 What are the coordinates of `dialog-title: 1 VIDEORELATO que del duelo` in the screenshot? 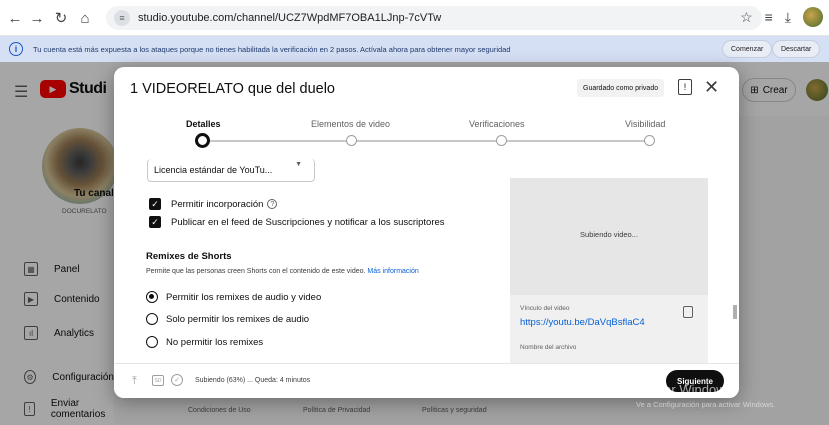 It's located at (232, 89).